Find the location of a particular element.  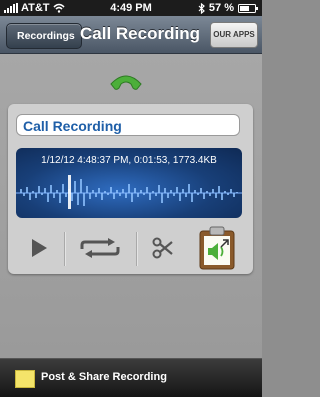

playback-controls is located at coordinates (130, 248).